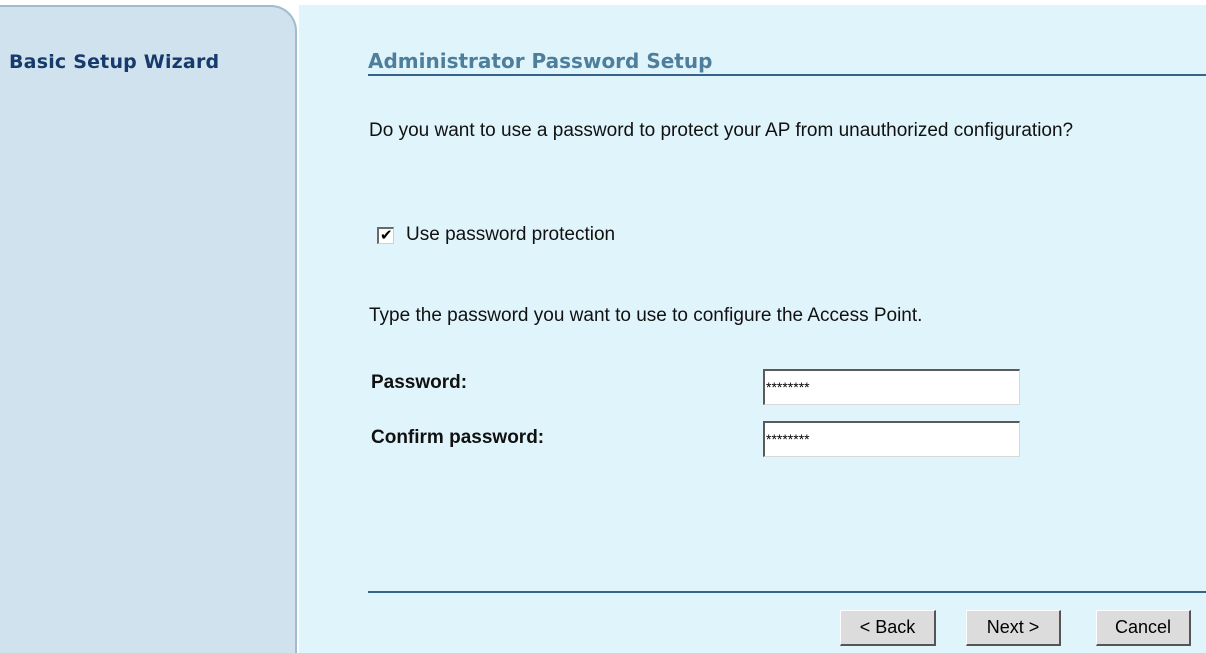  I want to click on use-password-option: ✔ Use password protection, so click(496, 235).